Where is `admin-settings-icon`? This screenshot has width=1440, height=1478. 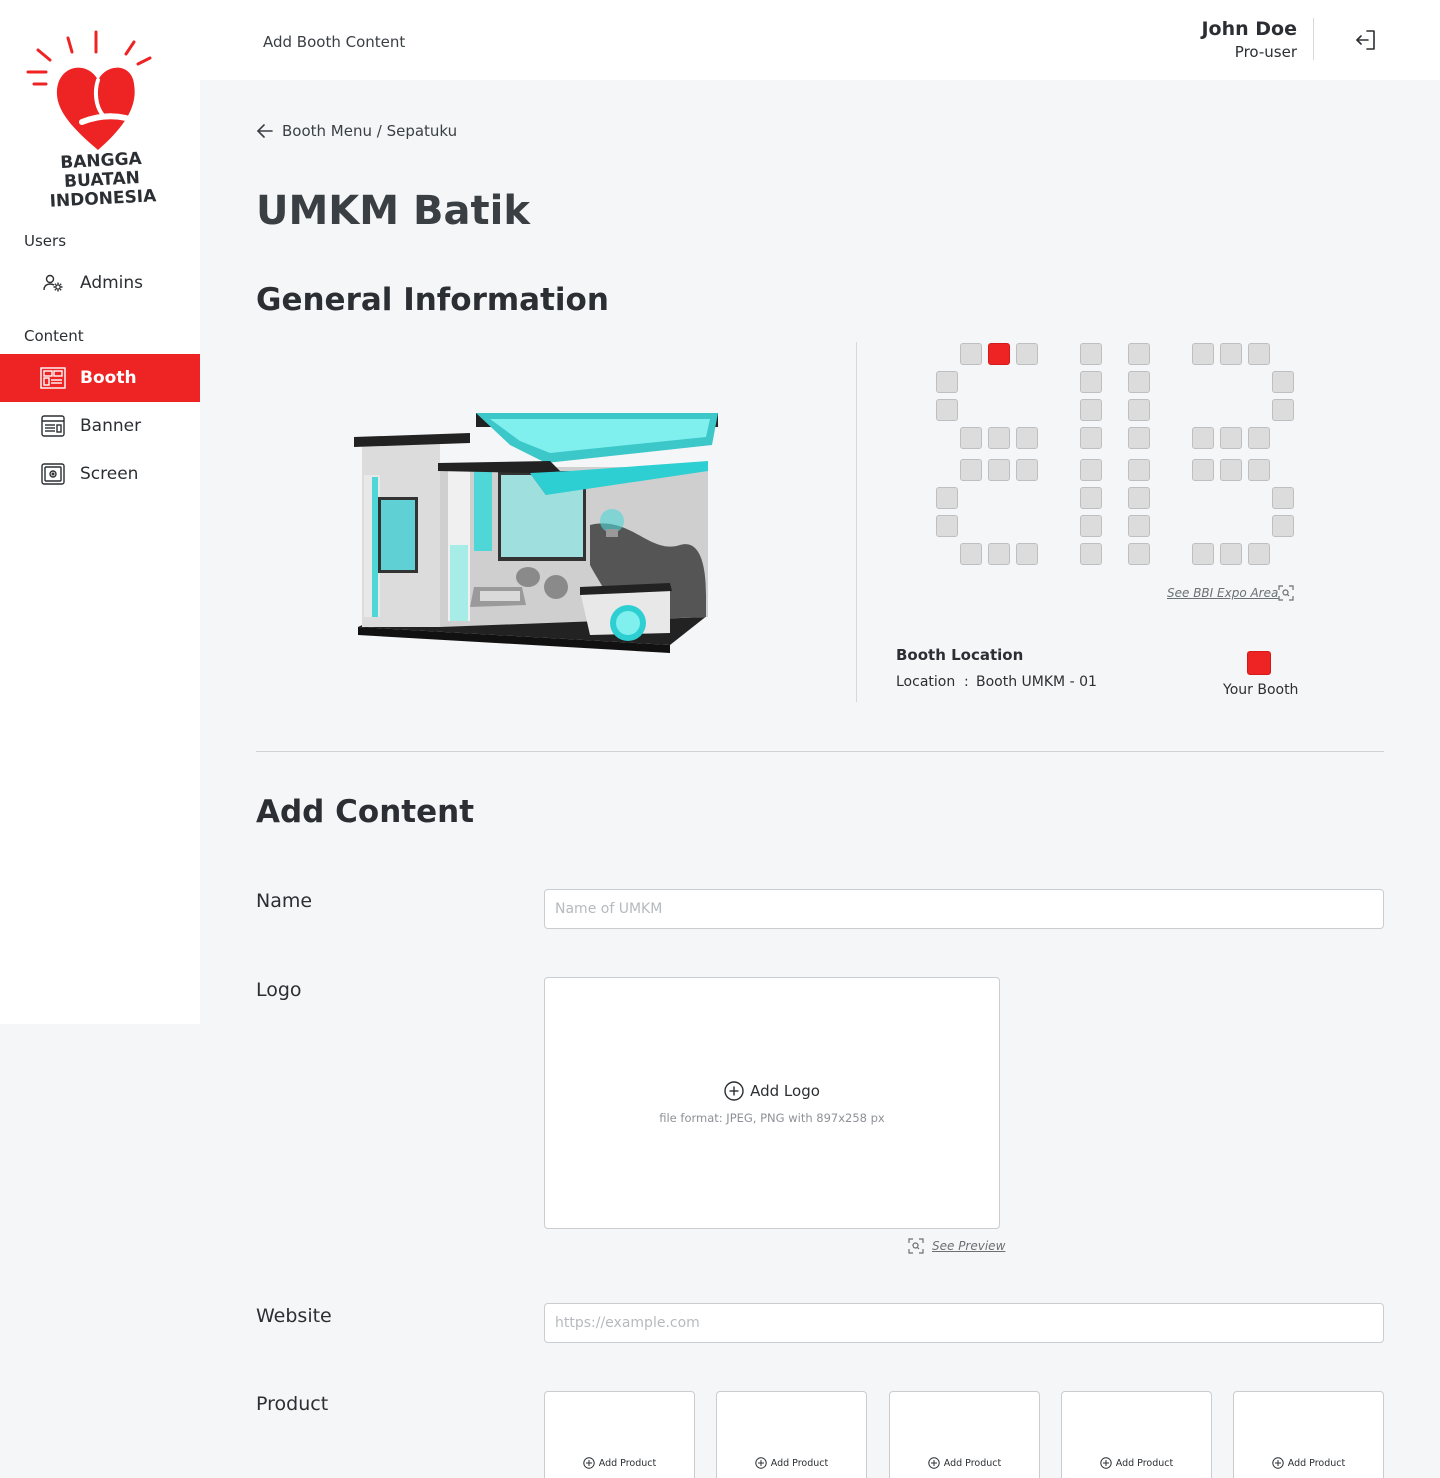
admin-settings-icon is located at coordinates (53, 283).